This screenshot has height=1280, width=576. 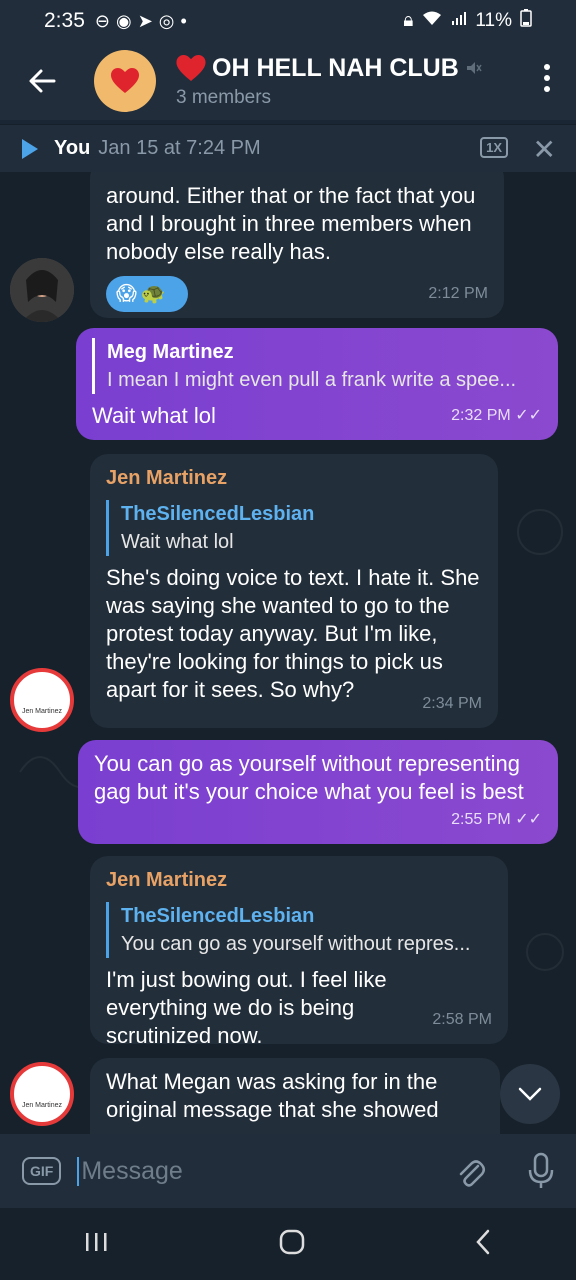 I want to click on instagram-icon: ◎, so click(x=166, y=20).